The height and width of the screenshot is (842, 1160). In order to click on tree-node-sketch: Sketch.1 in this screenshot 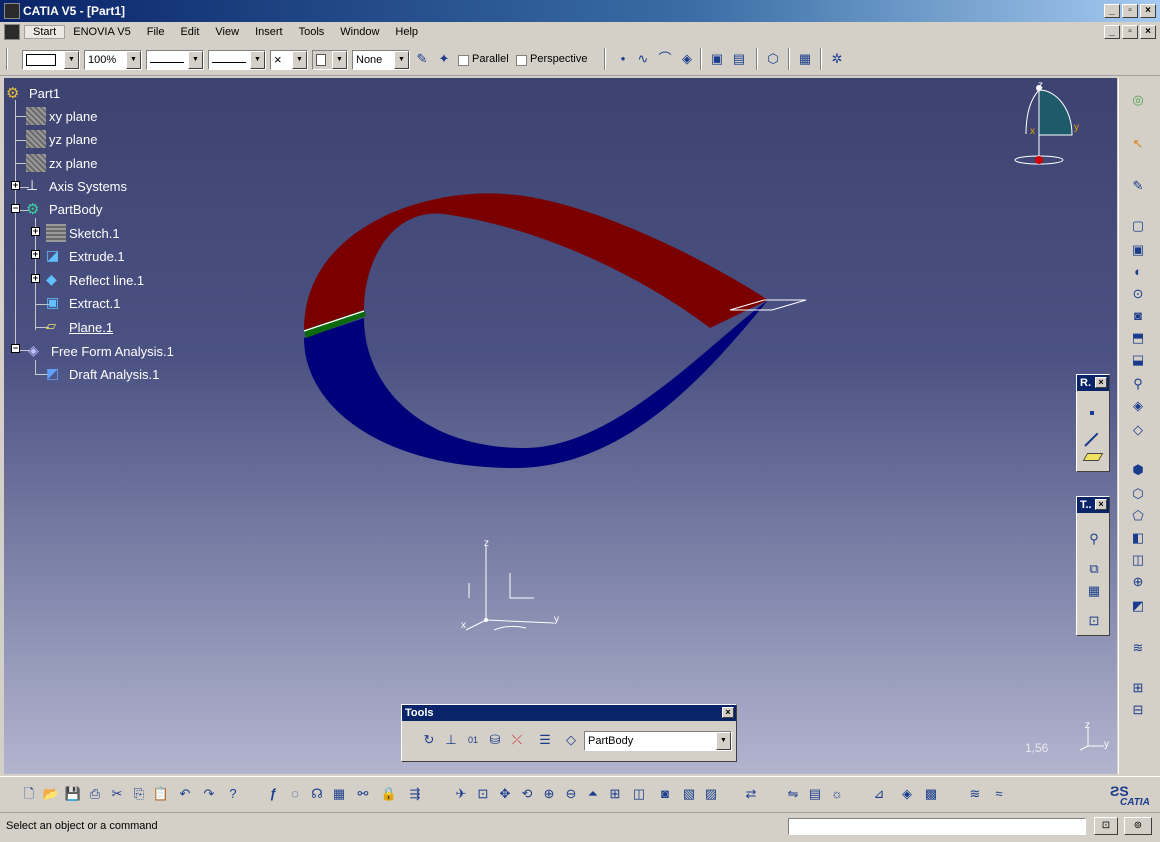, I will do `click(83, 233)`.